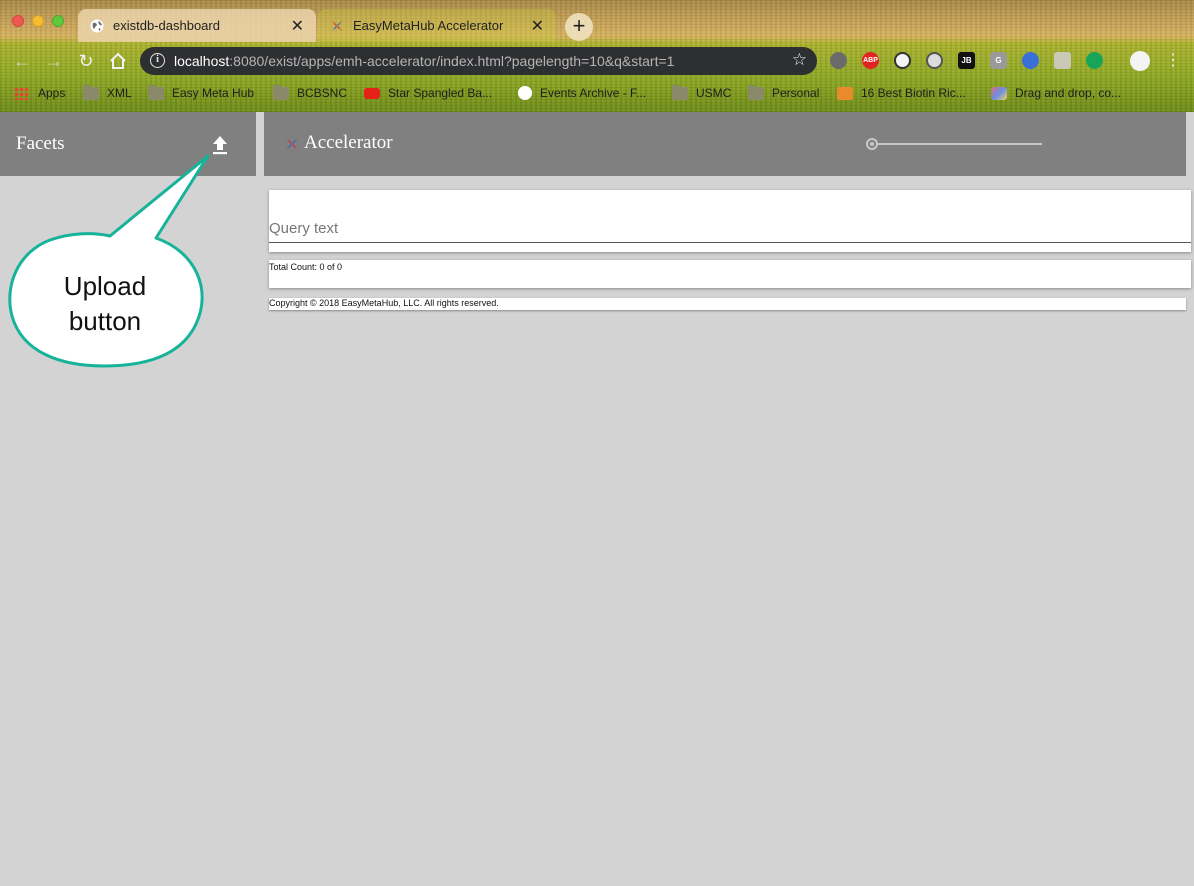 This screenshot has height=886, width=1194. I want to click on bookmark-easy-meta-hub: Easy Meta Hub, so click(201, 93).